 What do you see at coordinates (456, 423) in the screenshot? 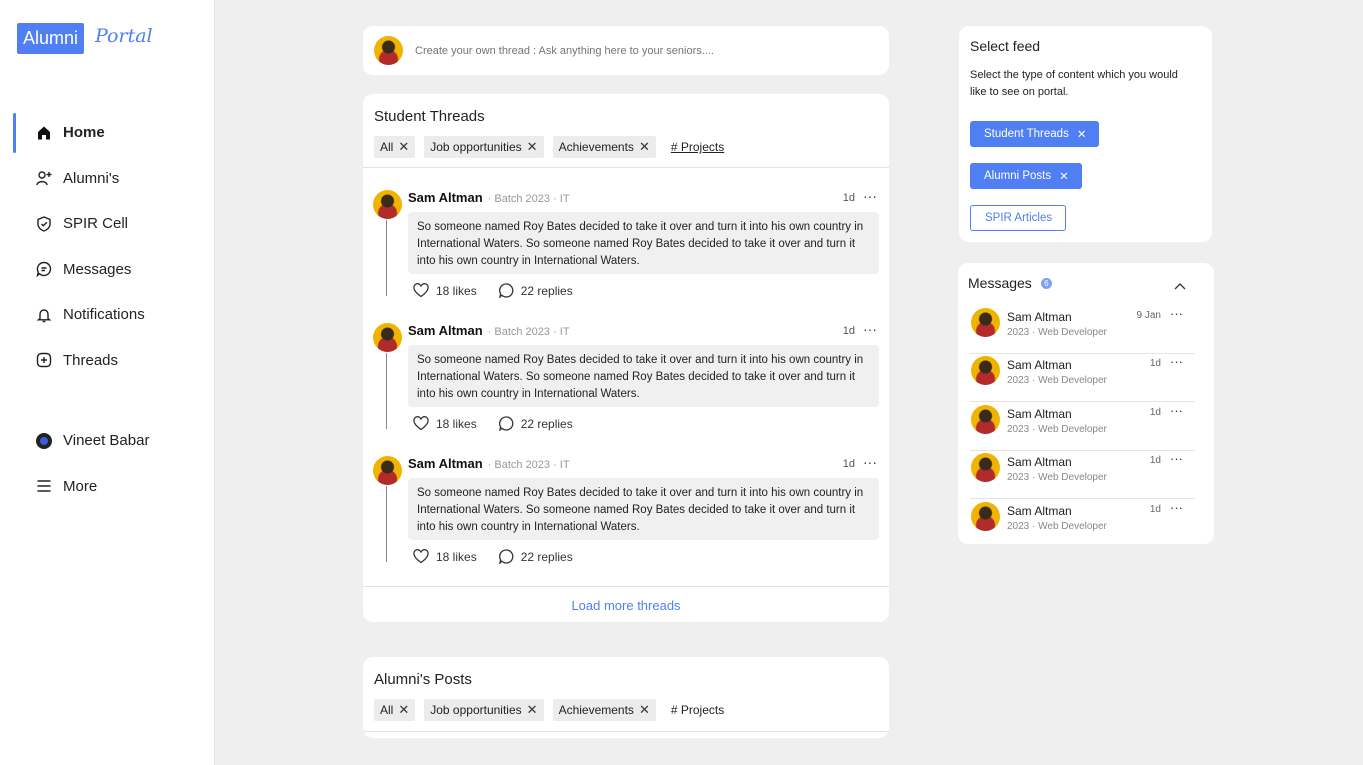
I see `likes-count: 18 likes` at bounding box center [456, 423].